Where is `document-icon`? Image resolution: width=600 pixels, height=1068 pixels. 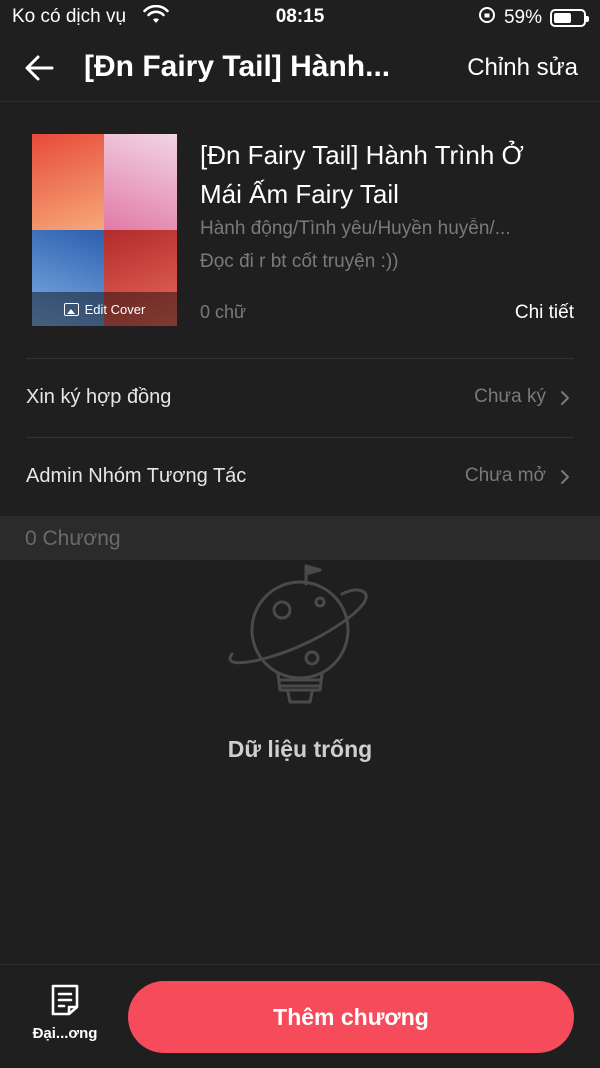
document-icon is located at coordinates (65, 1000).